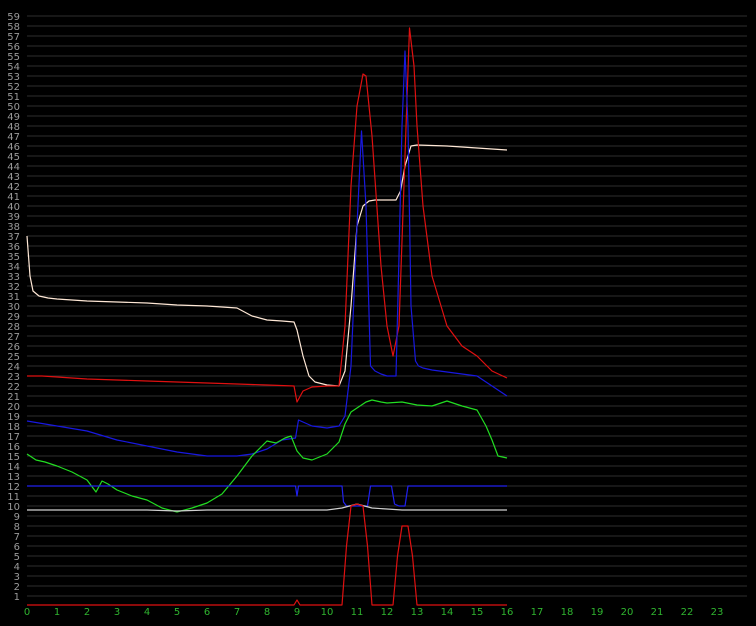 Image resolution: width=756 pixels, height=626 pixels. What do you see at coordinates (177, 612) in the screenshot?
I see `x-tick-label: 5` at bounding box center [177, 612].